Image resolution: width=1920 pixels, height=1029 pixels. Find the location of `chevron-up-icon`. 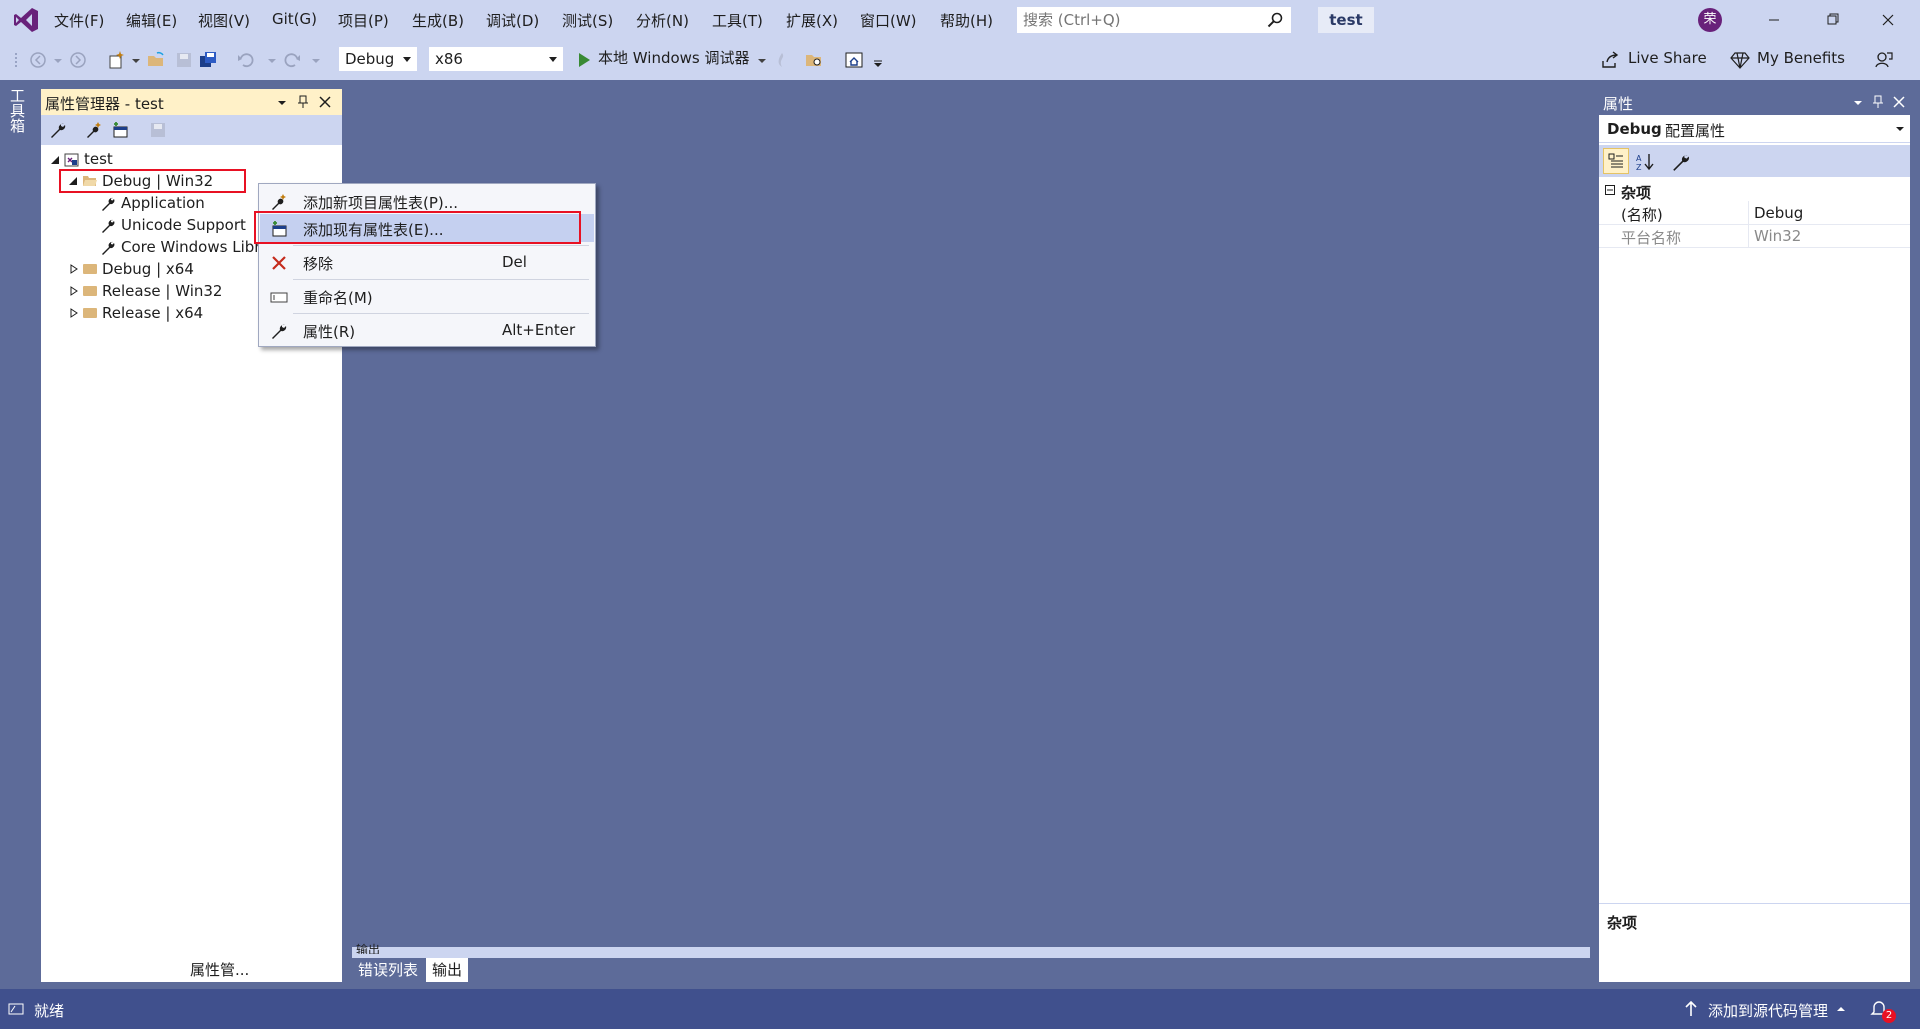

chevron-up-icon is located at coordinates (1841, 1009).